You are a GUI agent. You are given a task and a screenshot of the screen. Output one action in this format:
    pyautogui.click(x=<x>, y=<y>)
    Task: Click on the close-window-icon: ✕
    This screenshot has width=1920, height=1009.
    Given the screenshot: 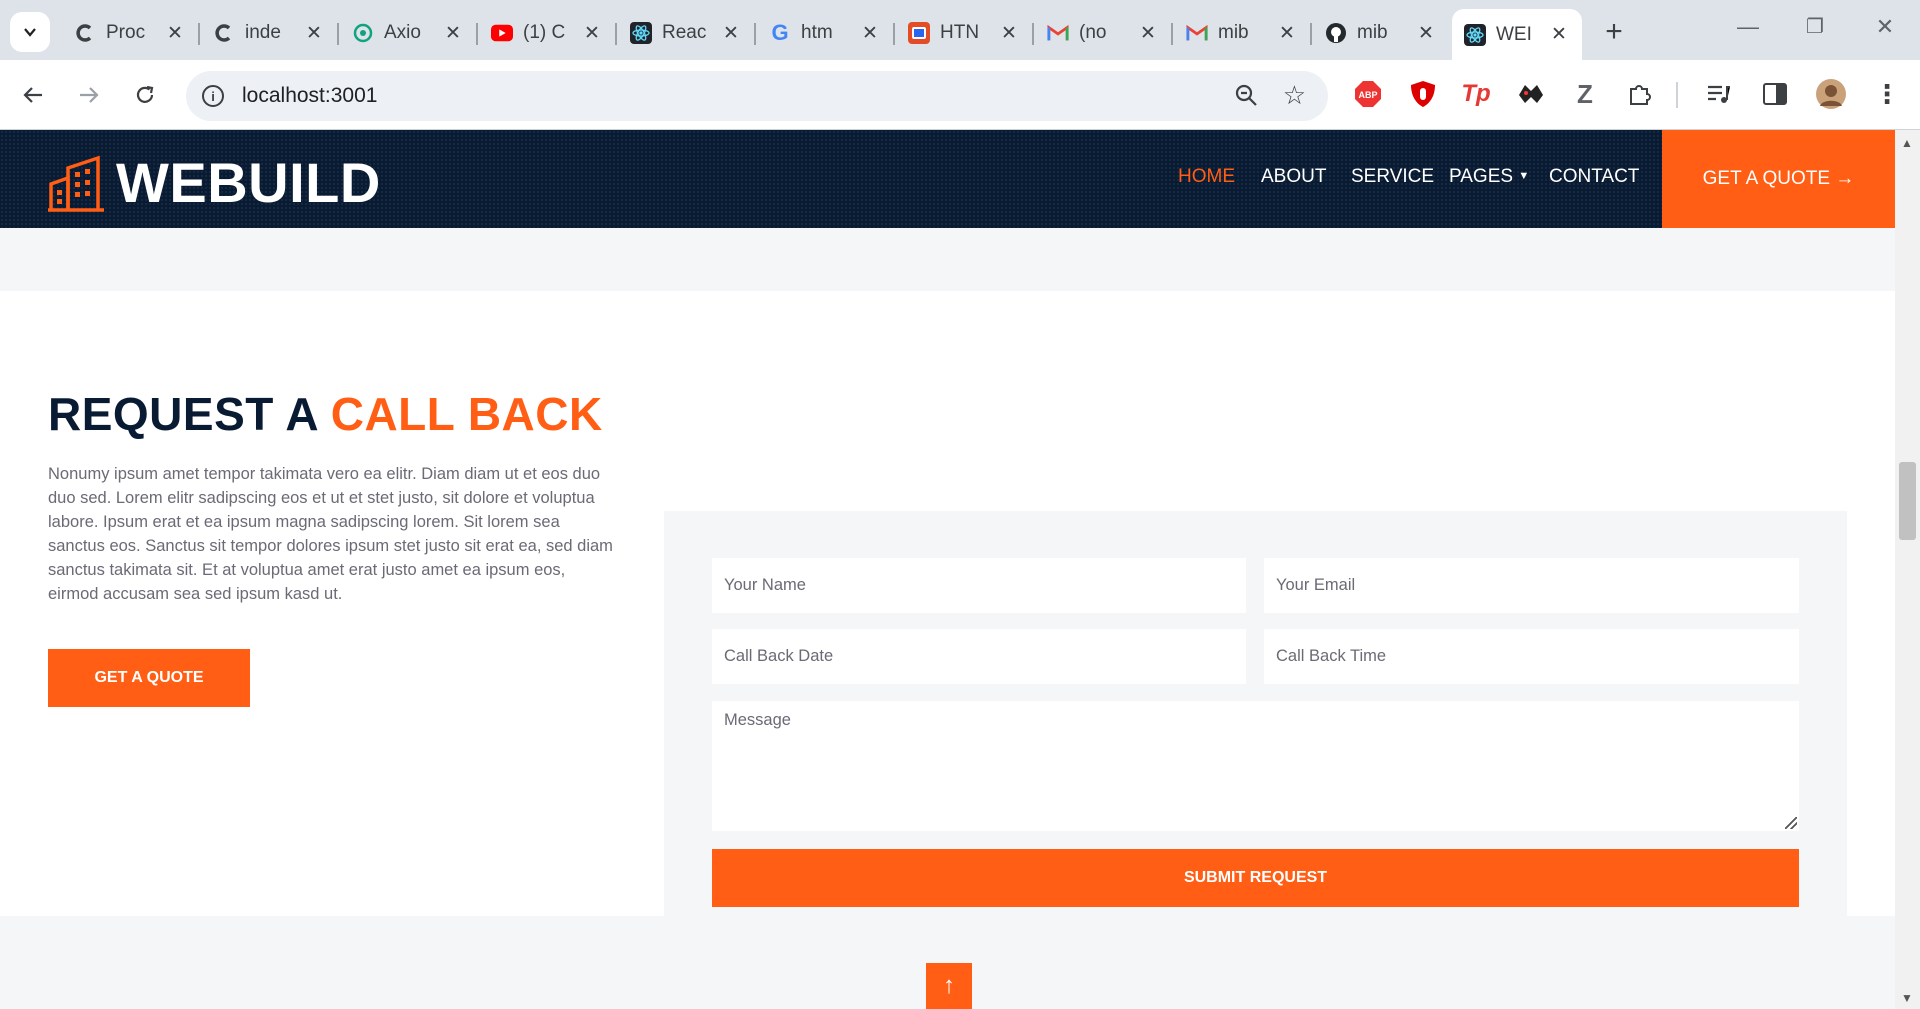 What is the action you would take?
    pyautogui.click(x=1885, y=27)
    